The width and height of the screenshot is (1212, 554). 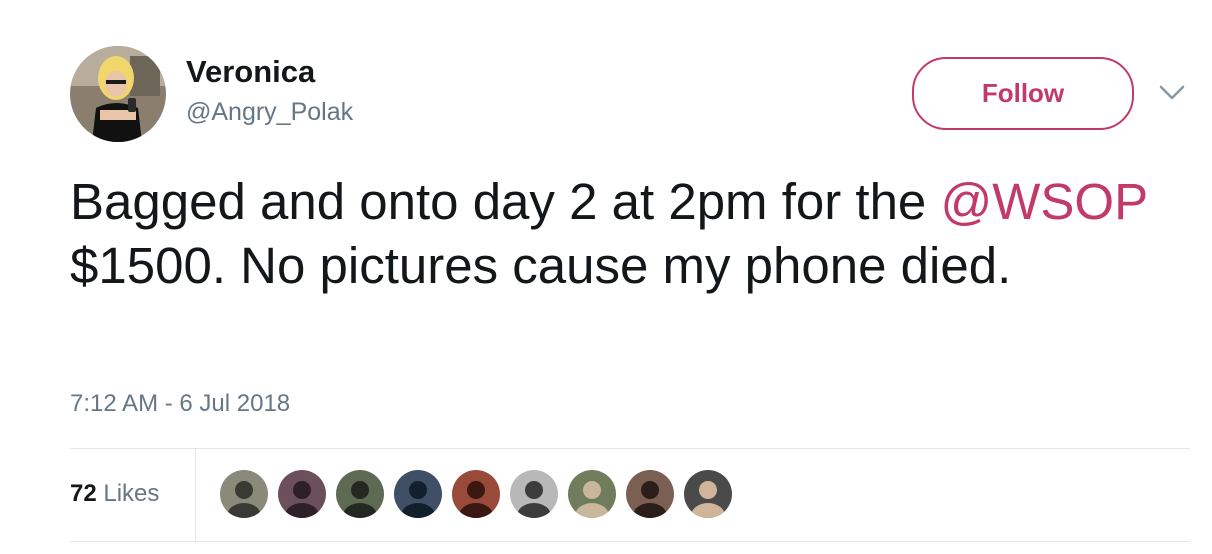 What do you see at coordinates (131, 493) in the screenshot?
I see `likes-label: Likes` at bounding box center [131, 493].